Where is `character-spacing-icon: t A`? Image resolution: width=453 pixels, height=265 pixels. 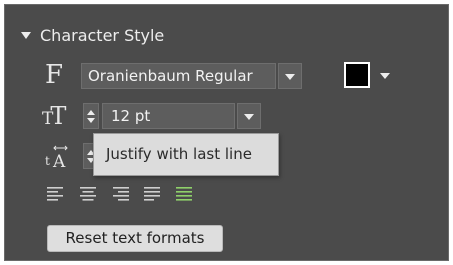
character-spacing-icon: t A is located at coordinates (58, 157).